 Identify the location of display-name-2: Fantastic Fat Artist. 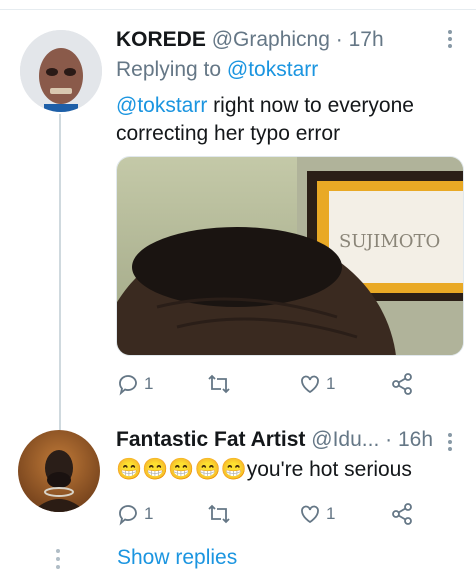
(210, 439).